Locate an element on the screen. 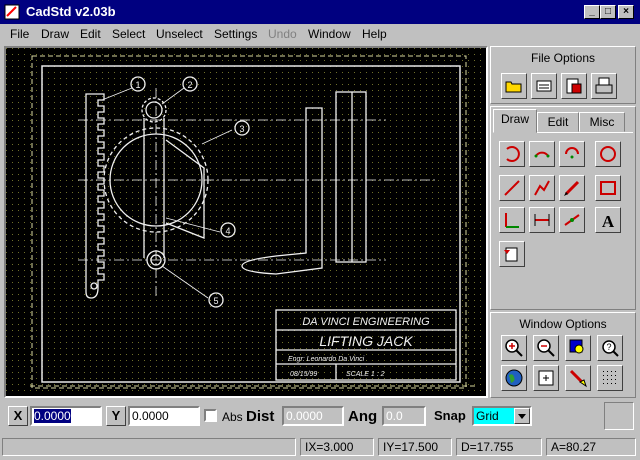  arc-tool-button is located at coordinates (512, 154).